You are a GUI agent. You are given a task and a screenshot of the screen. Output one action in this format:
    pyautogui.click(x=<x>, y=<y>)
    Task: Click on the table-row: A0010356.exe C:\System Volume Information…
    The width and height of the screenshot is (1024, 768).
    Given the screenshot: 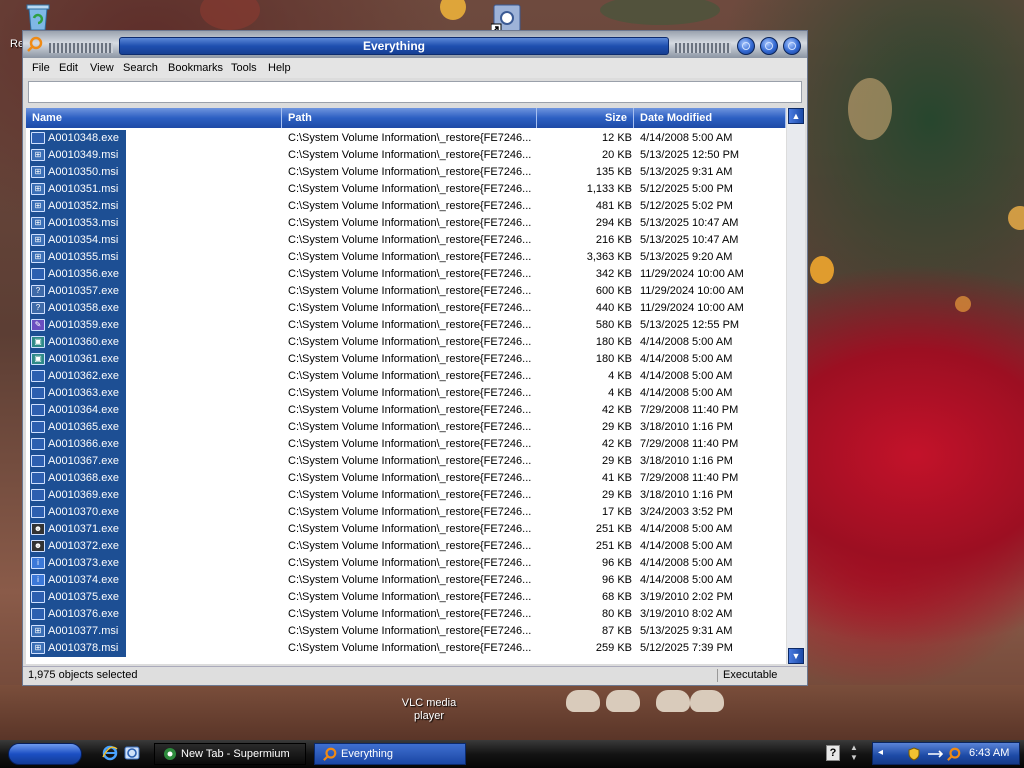 What is the action you would take?
    pyautogui.click(x=406, y=274)
    